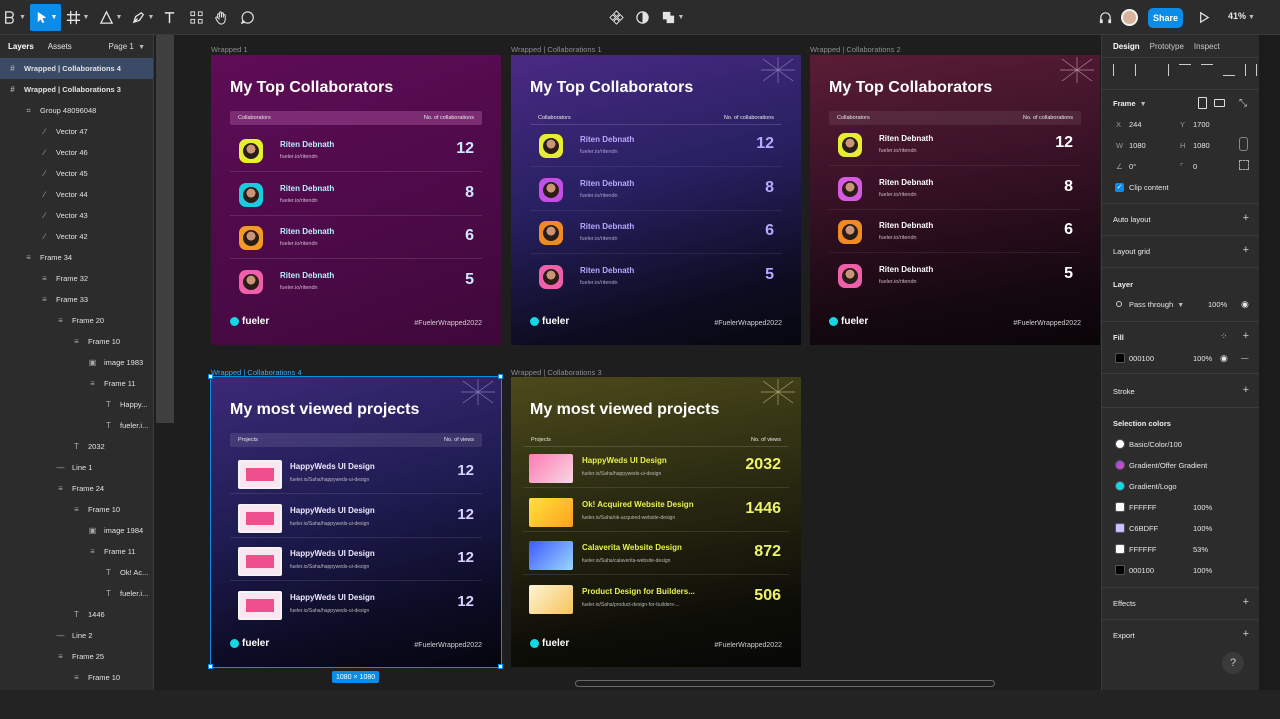  I want to click on layer-row: ∕ Vector 45, so click(76, 173).